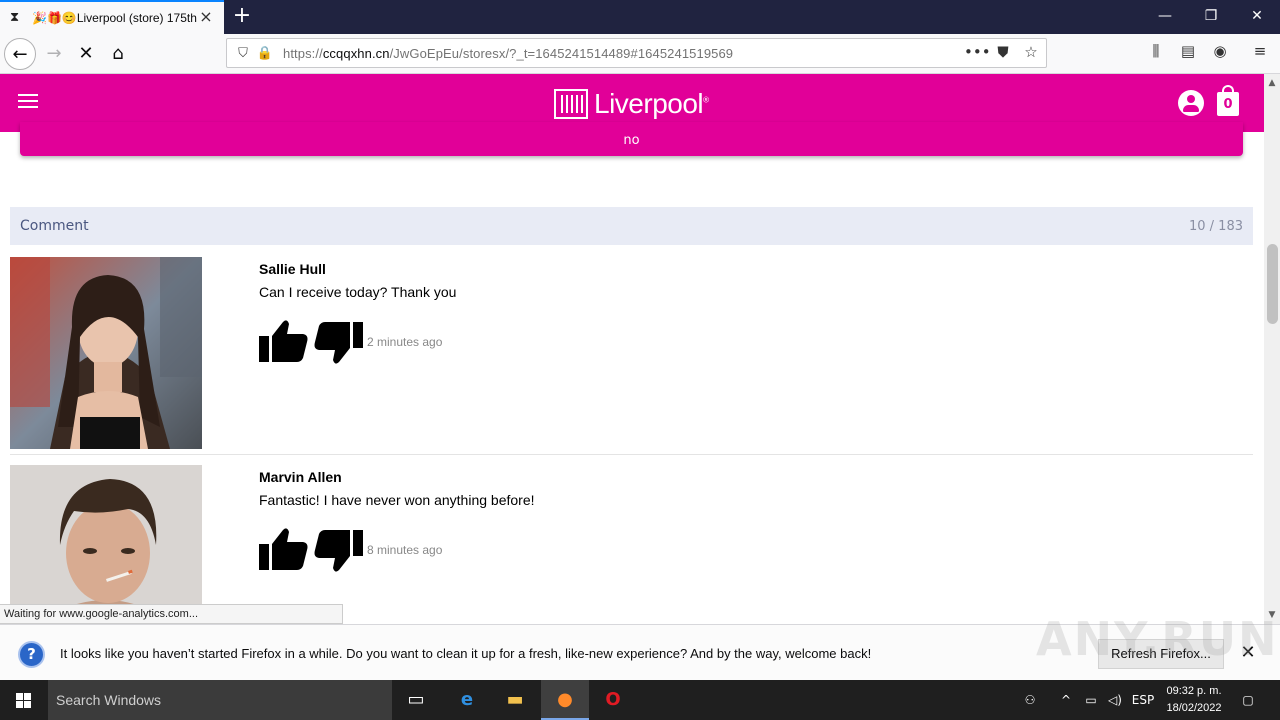  What do you see at coordinates (24, 700) in the screenshot?
I see `start-button` at bounding box center [24, 700].